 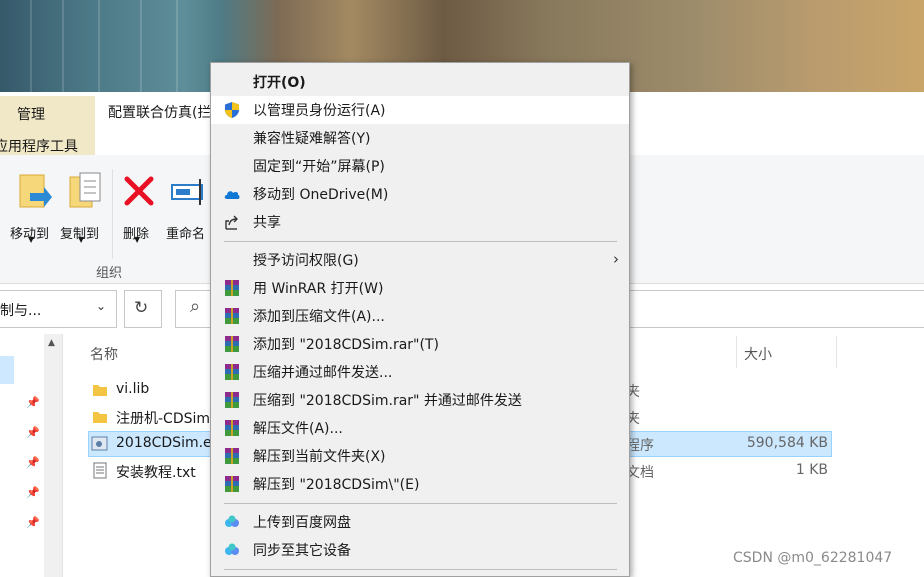 I want to click on menu-item-add-to-rar: 添加到 "2018CDSim.rar"(T), so click(x=420, y=344).